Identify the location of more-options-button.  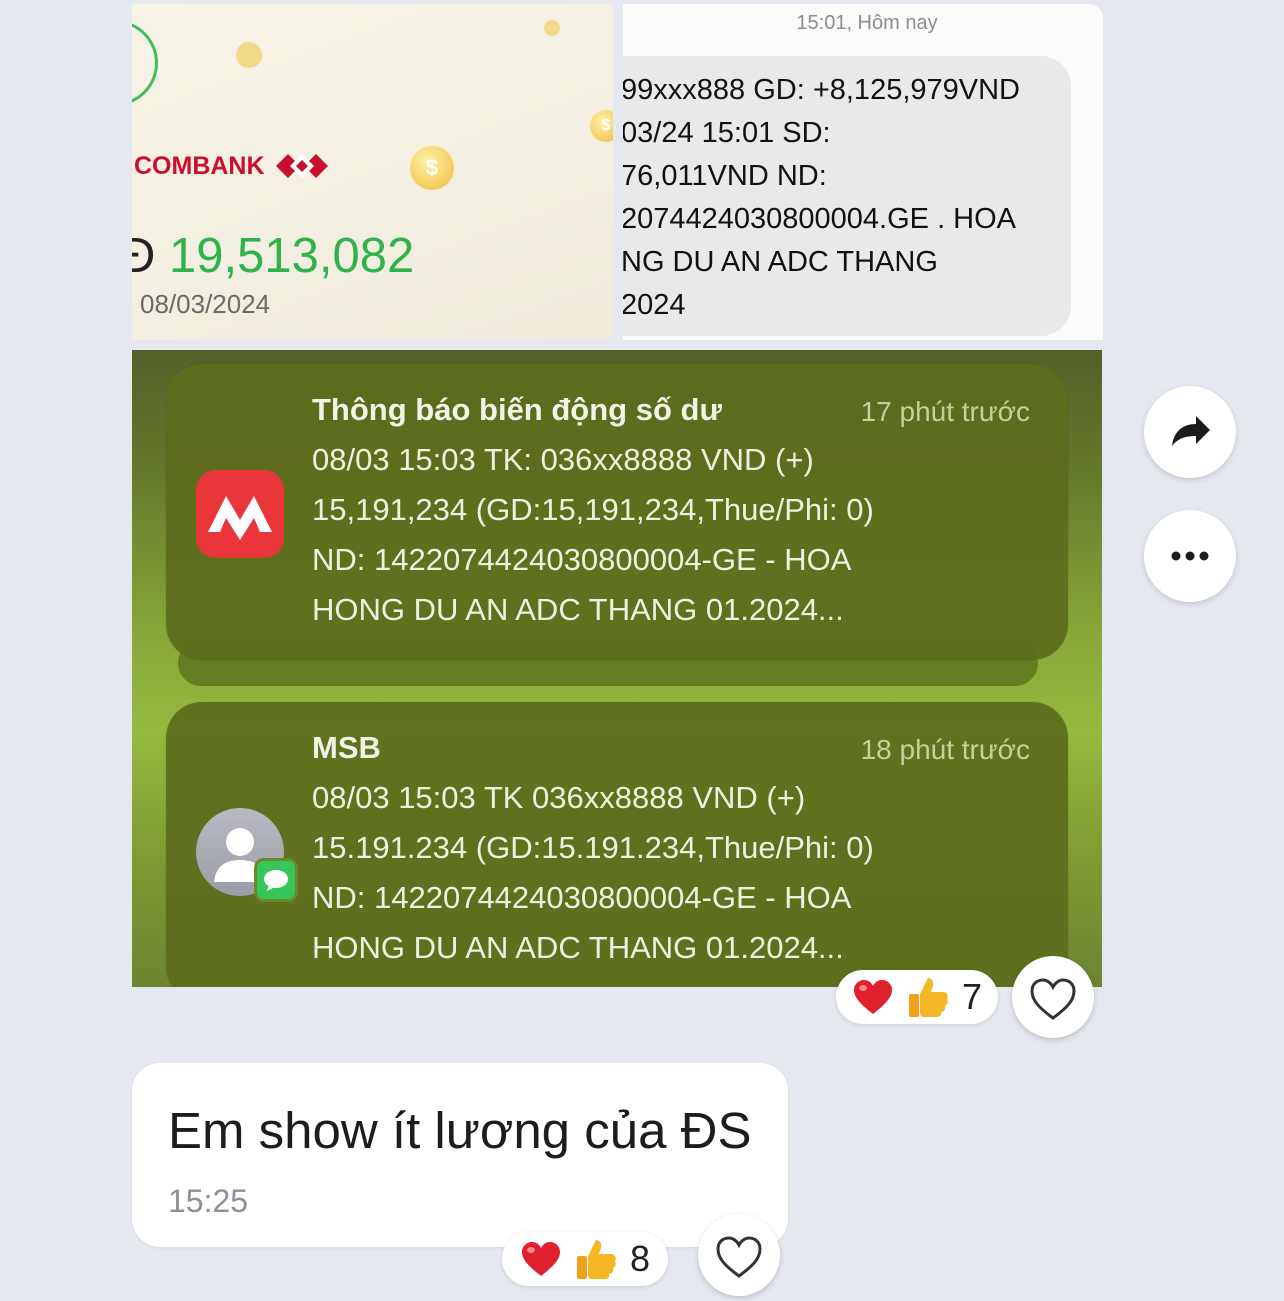
(1190, 556).